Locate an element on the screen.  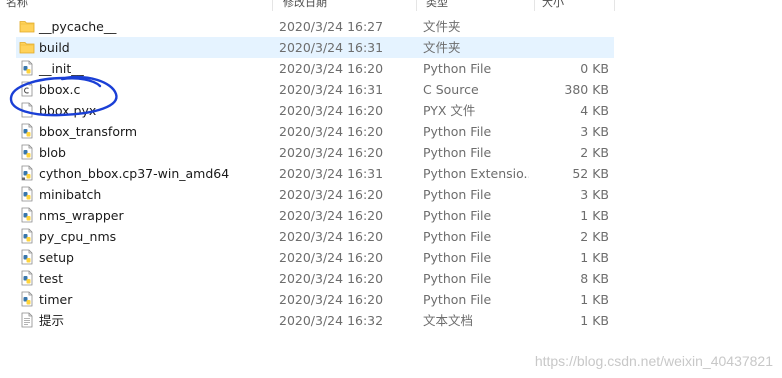
column-type-header: 类型 is located at coordinates (437, 5).